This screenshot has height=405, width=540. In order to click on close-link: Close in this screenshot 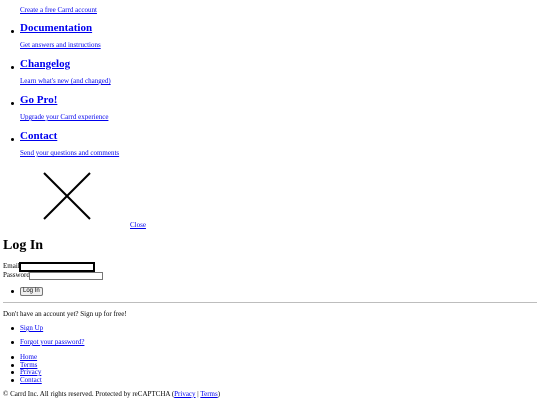, I will do `click(138, 225)`.